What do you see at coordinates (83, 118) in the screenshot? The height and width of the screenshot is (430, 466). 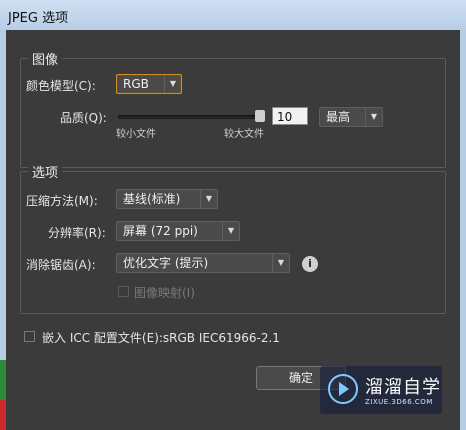 I see `quality-label: 品质(Q):` at bounding box center [83, 118].